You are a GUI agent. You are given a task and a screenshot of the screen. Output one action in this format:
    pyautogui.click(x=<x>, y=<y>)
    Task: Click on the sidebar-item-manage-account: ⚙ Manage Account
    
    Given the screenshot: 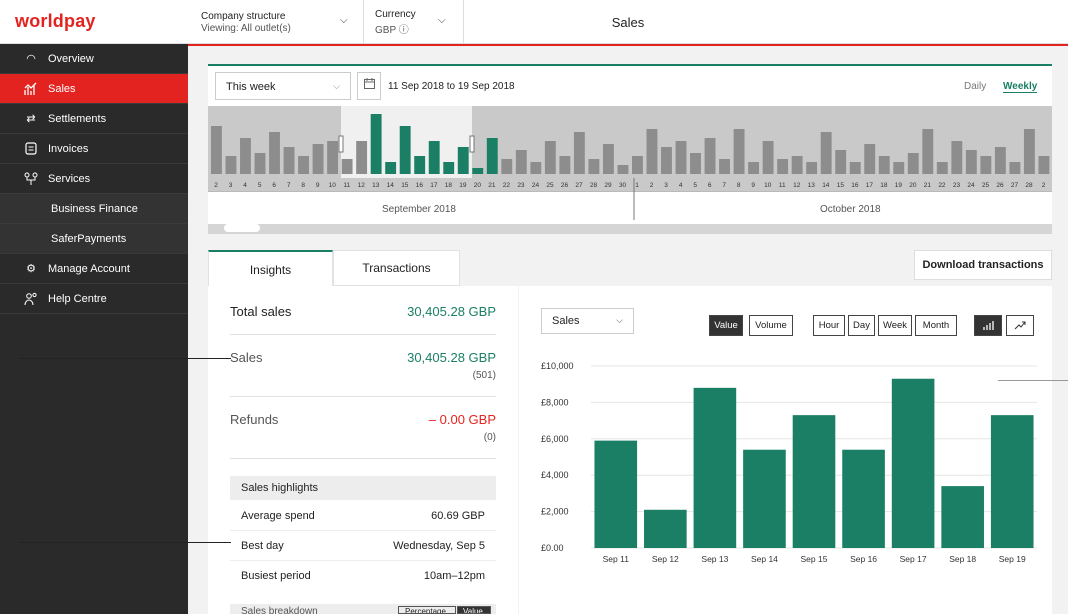 What is the action you would take?
    pyautogui.click(x=94, y=269)
    